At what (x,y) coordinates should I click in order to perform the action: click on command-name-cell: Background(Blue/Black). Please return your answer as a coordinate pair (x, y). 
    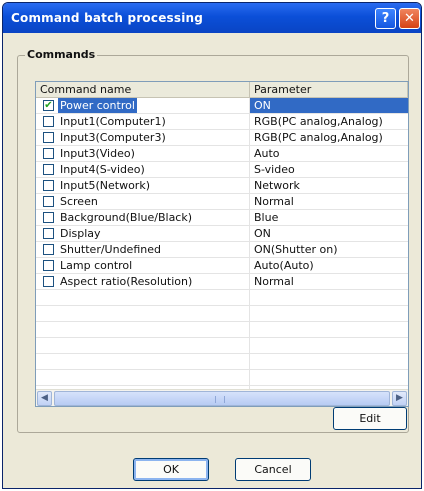
    Looking at the image, I should click on (143, 217).